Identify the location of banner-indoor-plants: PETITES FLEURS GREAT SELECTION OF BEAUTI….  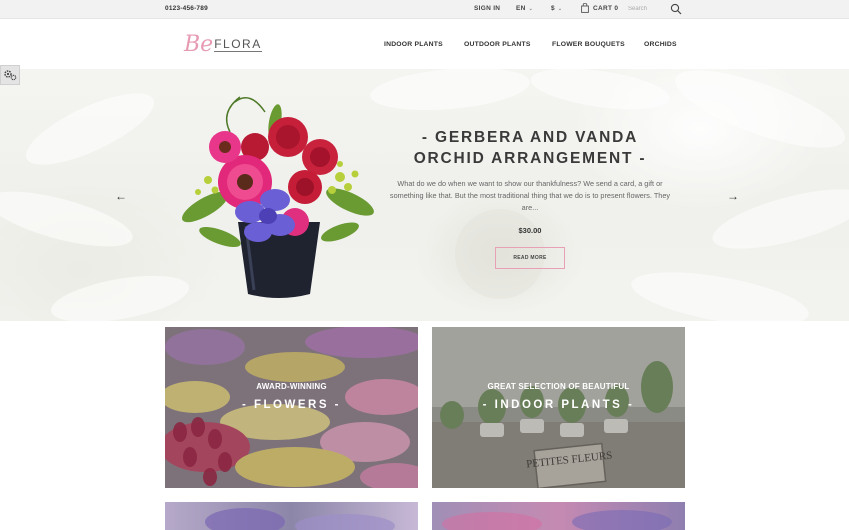
(558, 407).